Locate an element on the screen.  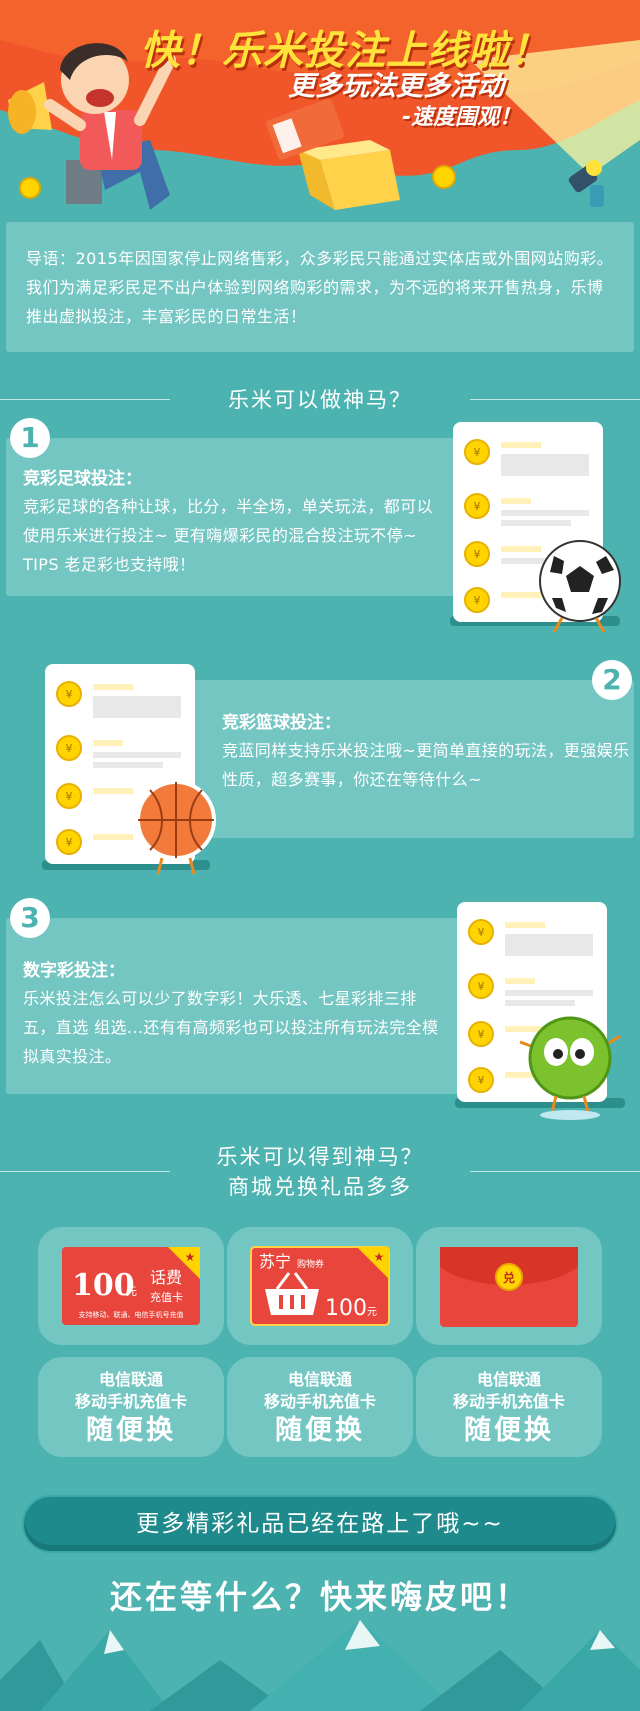
phone-credit-card: ★ 100 元 话费 充值卡 支持移动、联通、电信手机号充值 is located at coordinates (131, 1286).